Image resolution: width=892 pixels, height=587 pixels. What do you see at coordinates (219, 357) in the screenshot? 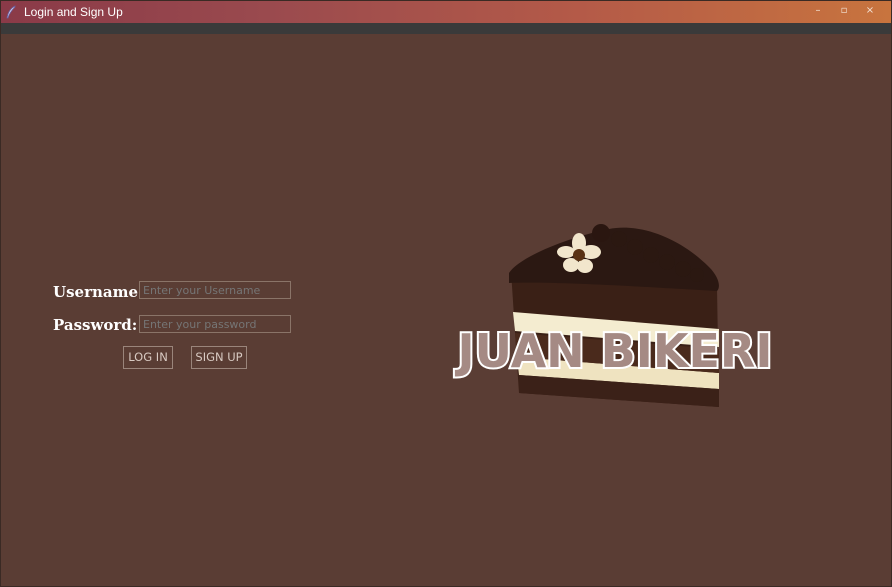
I see `signup-button: SIGN UP` at bounding box center [219, 357].